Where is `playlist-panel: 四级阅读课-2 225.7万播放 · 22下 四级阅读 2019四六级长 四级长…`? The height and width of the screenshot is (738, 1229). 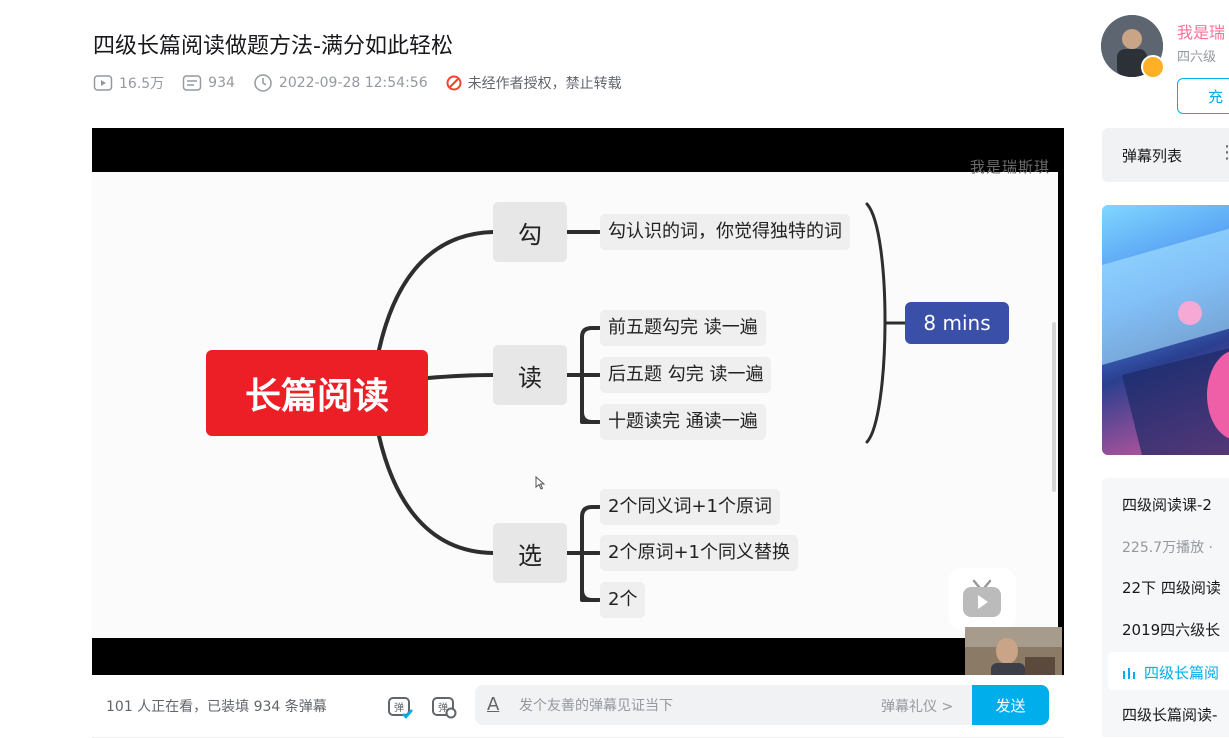
playlist-panel: 四级阅读课-2 225.7万播放 · 22下 四级阅读 2019四六级长 四级长… is located at coordinates (1165, 607).